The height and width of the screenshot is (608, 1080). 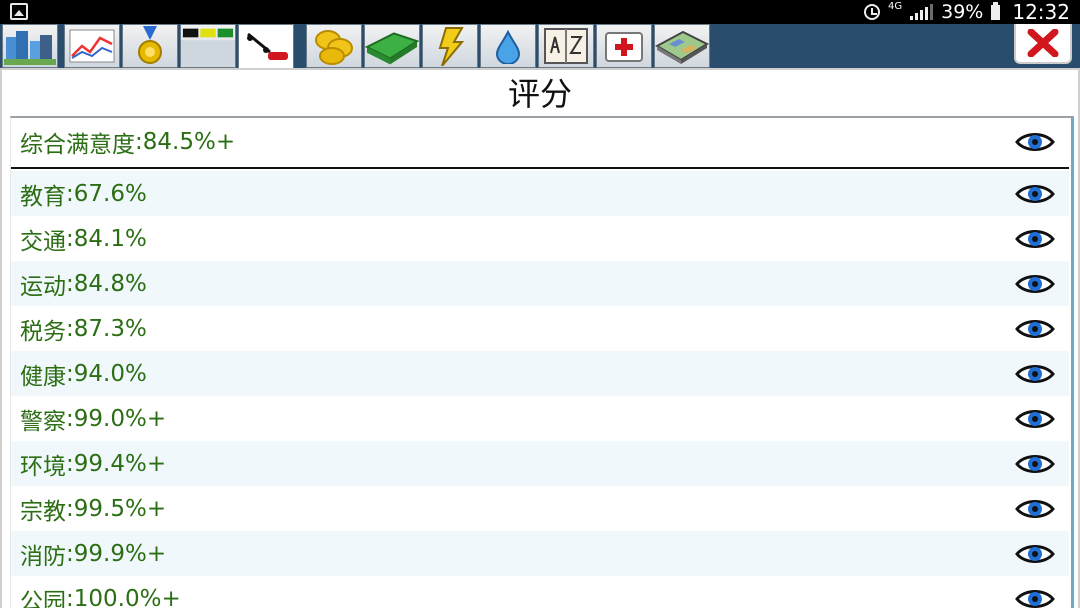 I want to click on list-item: 宗教: 99.5%+, so click(x=540, y=508).